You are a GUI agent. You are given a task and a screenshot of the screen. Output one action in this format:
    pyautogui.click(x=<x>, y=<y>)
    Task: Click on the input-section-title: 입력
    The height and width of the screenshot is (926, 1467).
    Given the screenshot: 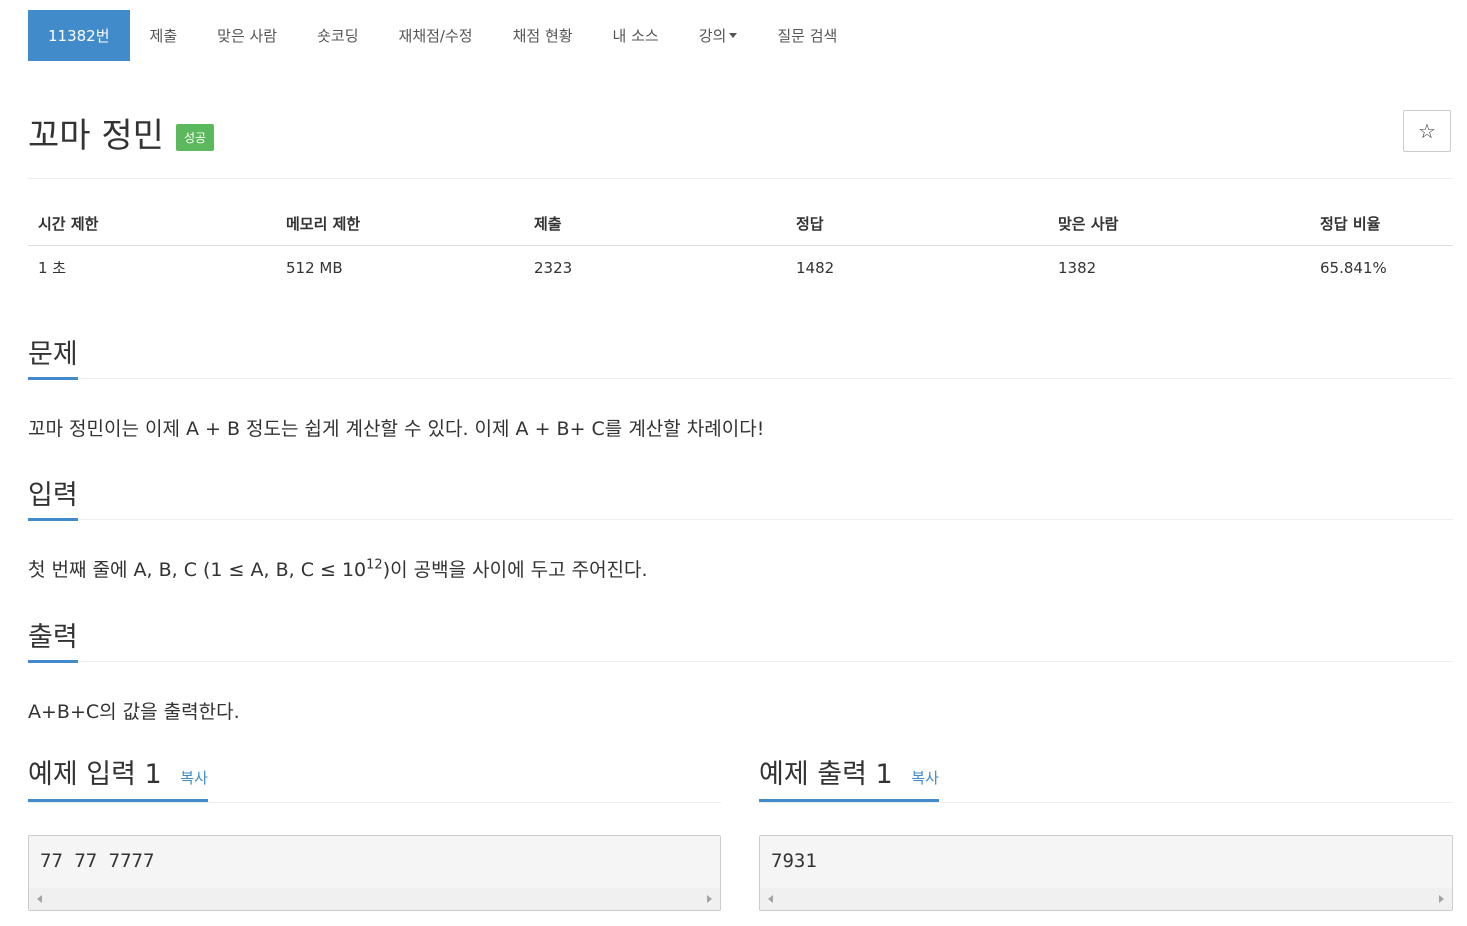 What is the action you would take?
    pyautogui.click(x=53, y=497)
    